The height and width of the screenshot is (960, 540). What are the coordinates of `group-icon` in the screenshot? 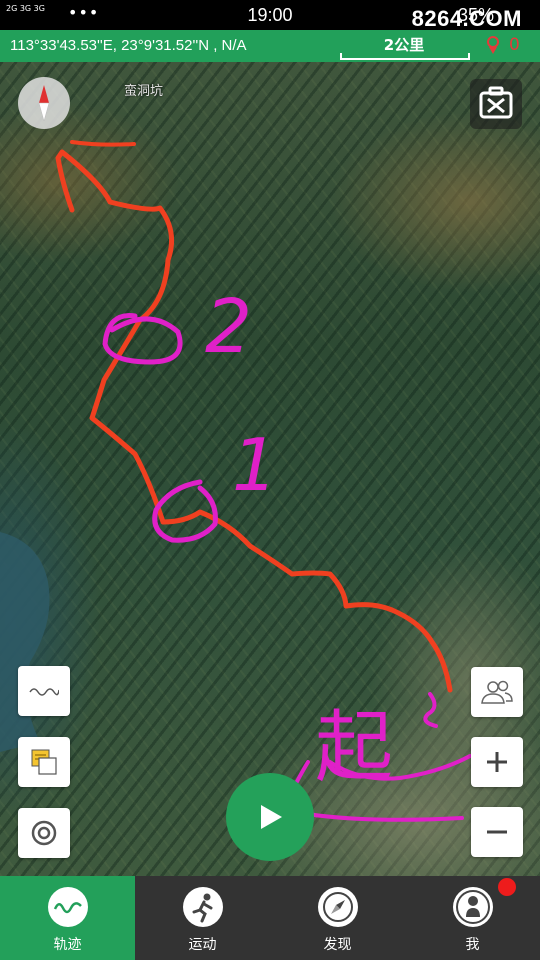 It's located at (497, 692).